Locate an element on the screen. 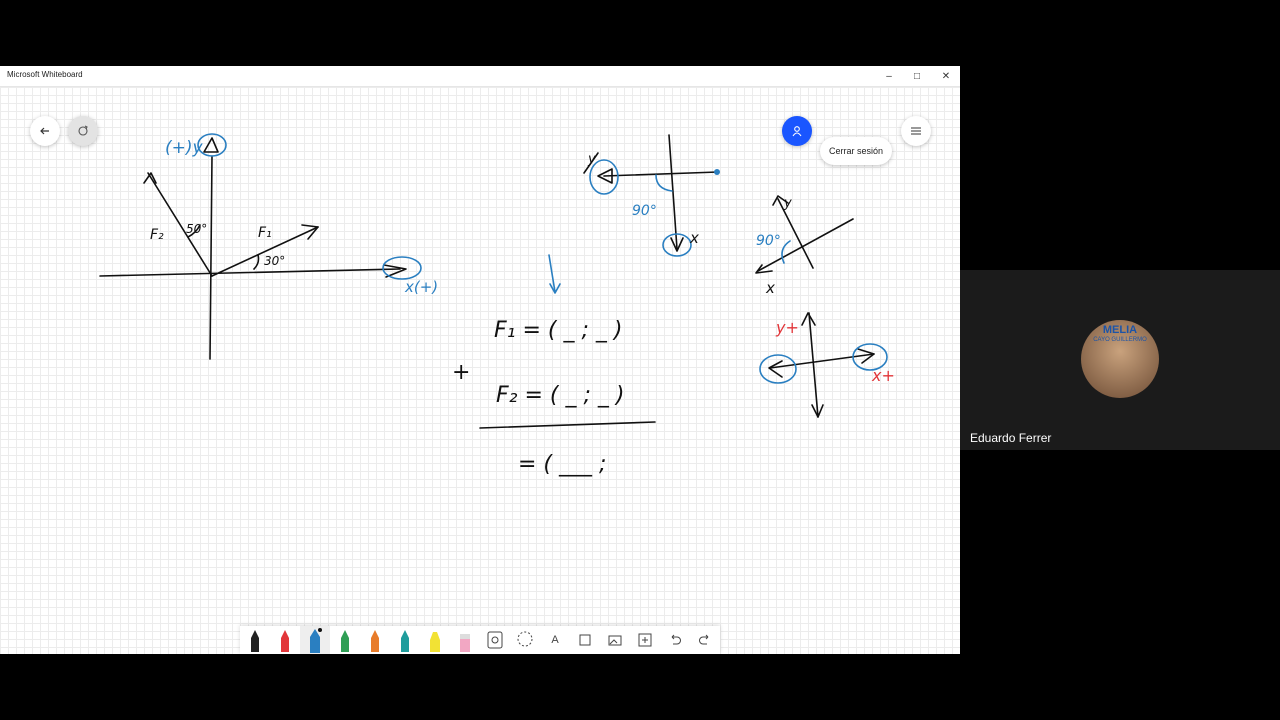 The width and height of the screenshot is (1280, 720). sync-icon is located at coordinates (83, 130).